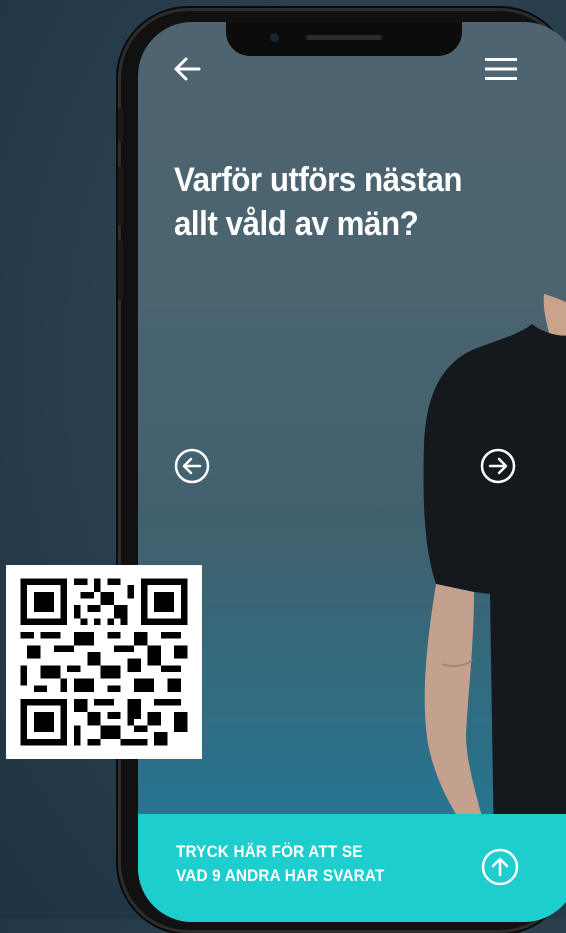  What do you see at coordinates (120, 270) in the screenshot?
I see `phone-volume-down-button` at bounding box center [120, 270].